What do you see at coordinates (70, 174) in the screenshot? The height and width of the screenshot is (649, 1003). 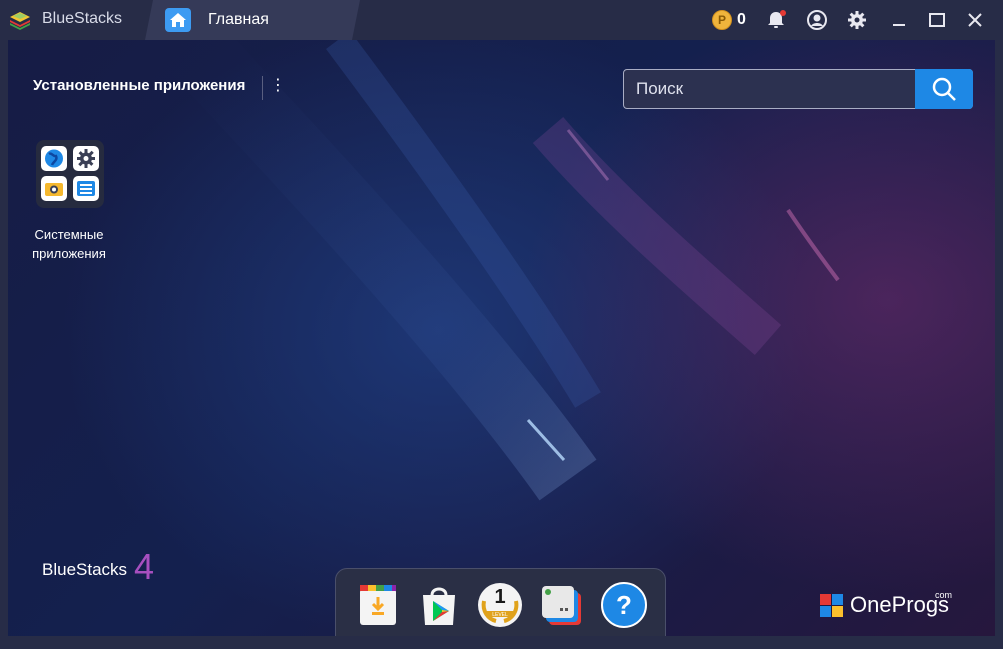 I see `system-apps-folder-icon` at bounding box center [70, 174].